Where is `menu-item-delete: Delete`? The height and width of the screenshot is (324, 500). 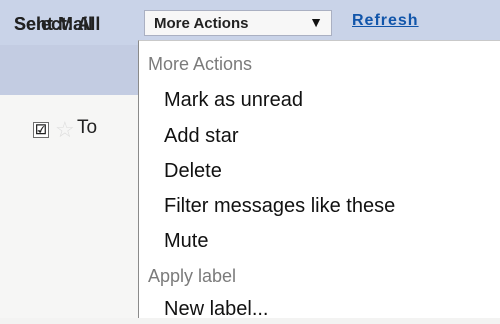
menu-item-delete: Delete is located at coordinates (319, 171).